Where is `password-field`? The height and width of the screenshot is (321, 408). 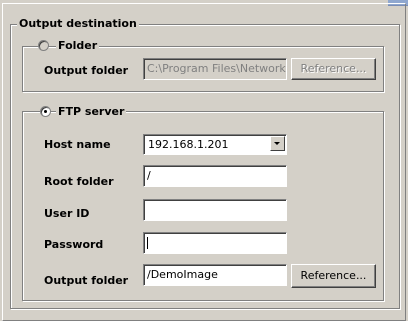
password-field is located at coordinates (215, 243).